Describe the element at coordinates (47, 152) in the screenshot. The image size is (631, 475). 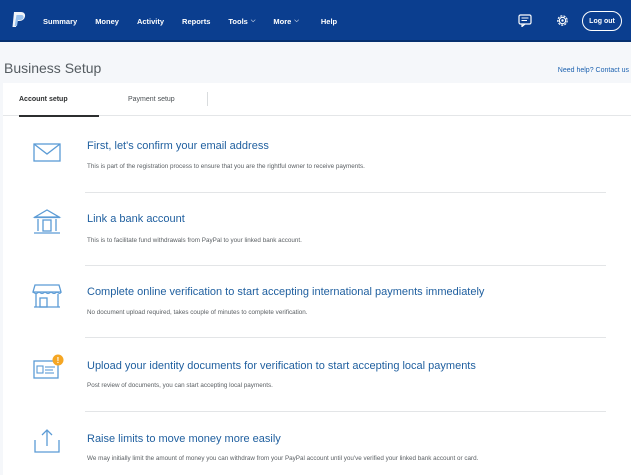
I see `envelope-icon` at that location.